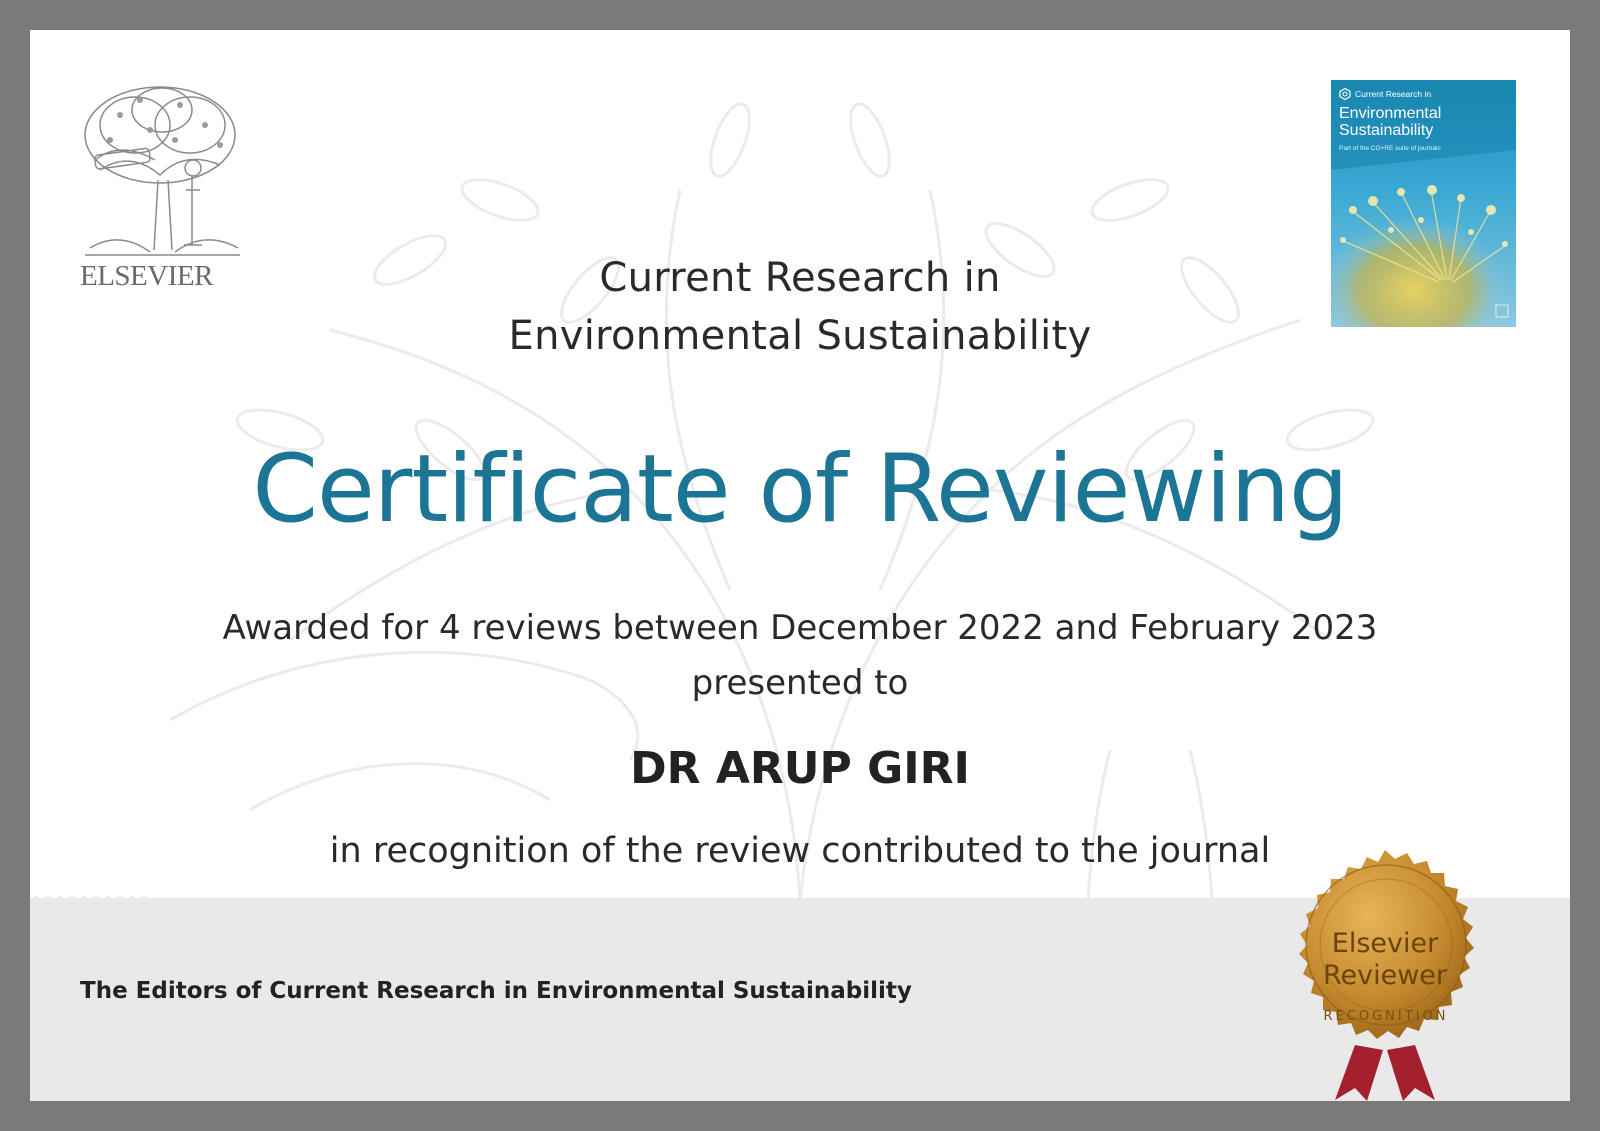  What do you see at coordinates (800, 768) in the screenshot?
I see `recipient-name: DR ARUP GIRI` at bounding box center [800, 768].